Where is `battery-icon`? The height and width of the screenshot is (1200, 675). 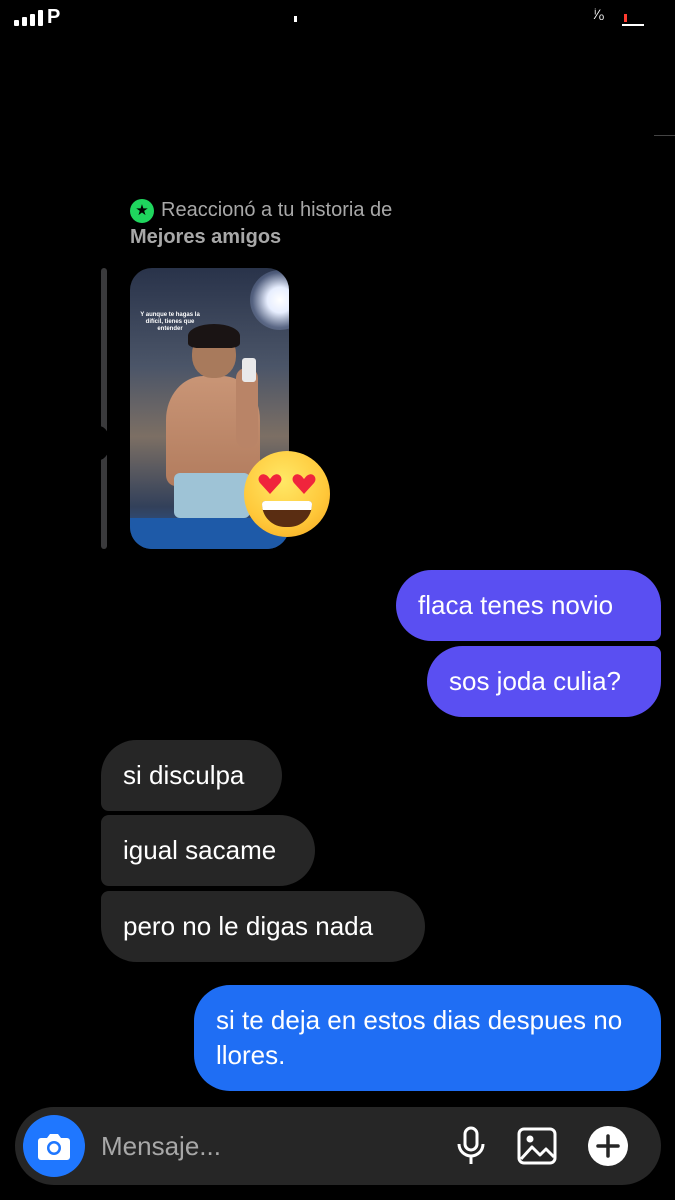 battery-icon is located at coordinates (633, 19).